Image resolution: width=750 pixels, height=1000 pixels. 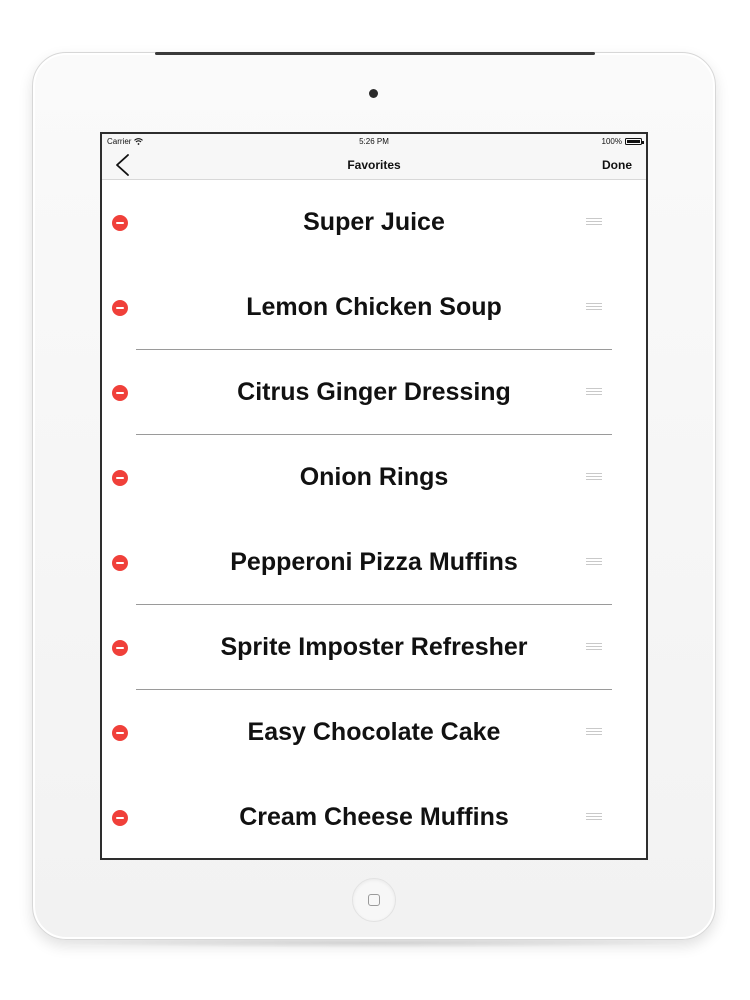 I want to click on list-item: Onion Rings, so click(x=374, y=477).